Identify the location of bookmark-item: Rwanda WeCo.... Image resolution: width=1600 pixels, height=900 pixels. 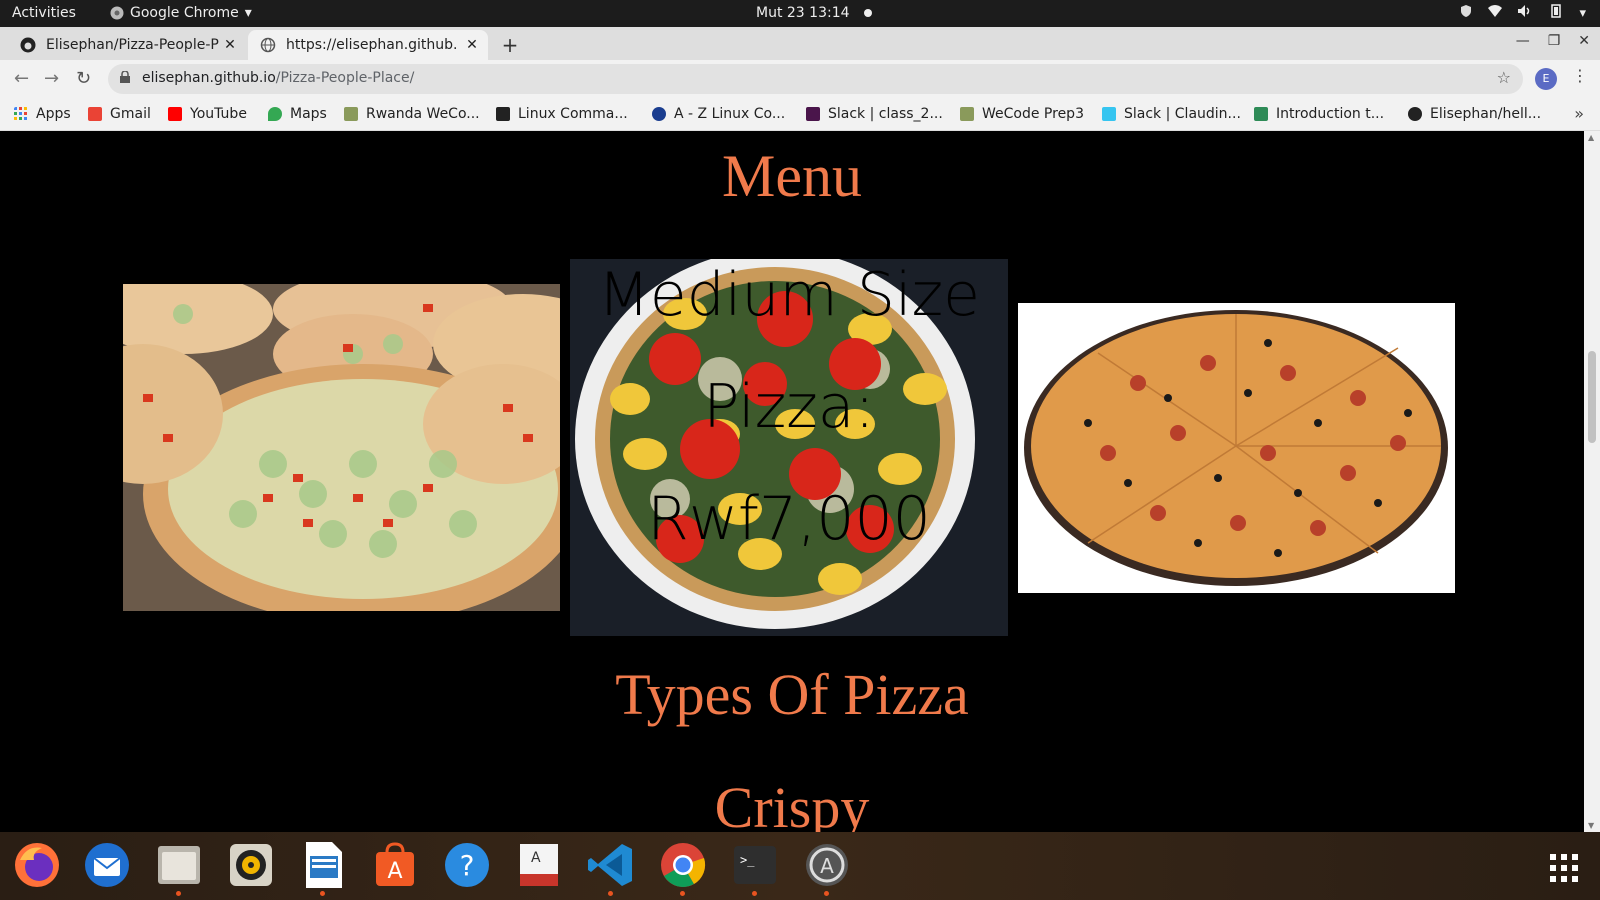
(412, 114).